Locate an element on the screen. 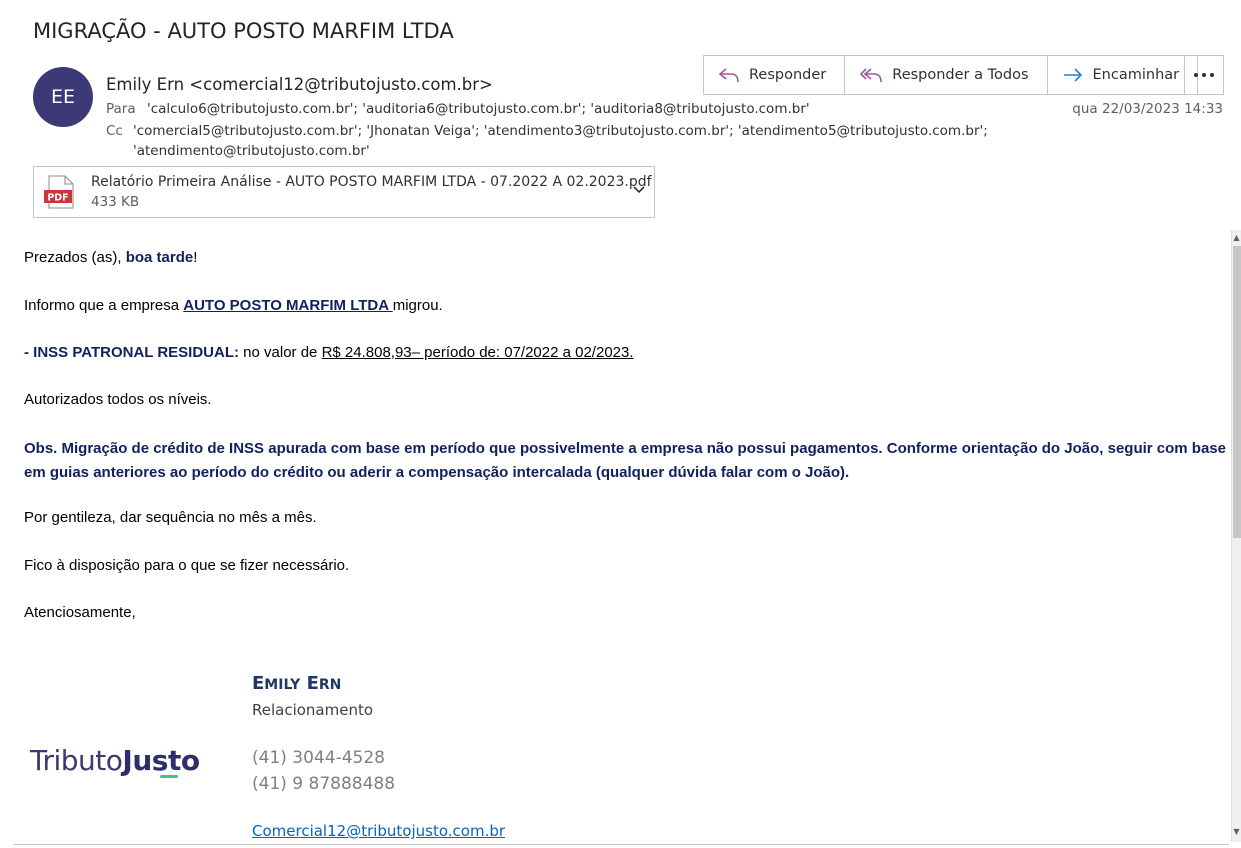 The width and height of the screenshot is (1241, 848). reply-button: Responder is located at coordinates (775, 75).